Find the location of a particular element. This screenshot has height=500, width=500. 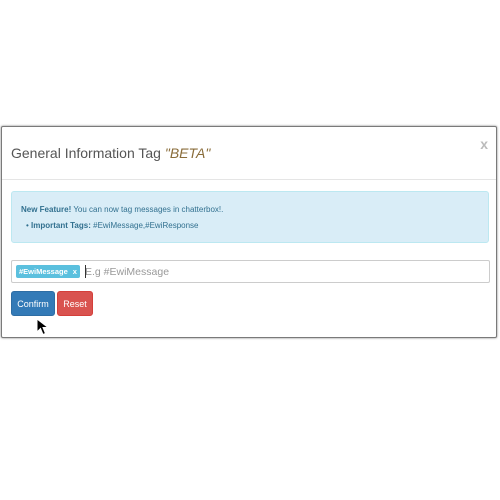

tag-chip: #EwiMessage x is located at coordinates (48, 271).